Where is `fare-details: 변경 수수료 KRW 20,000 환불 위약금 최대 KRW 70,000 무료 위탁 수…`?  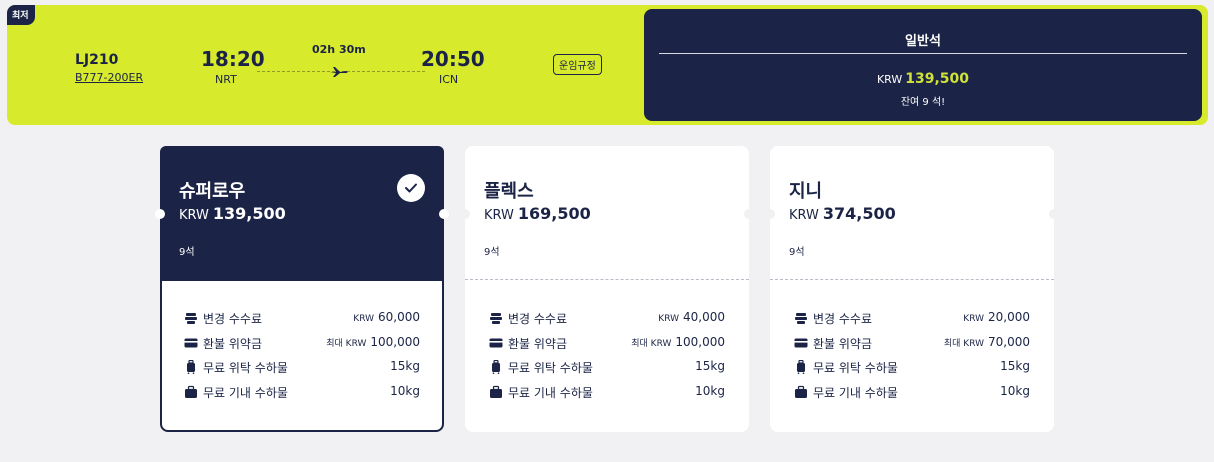 fare-details: 변경 수수료 KRW 20,000 환불 위약금 최대 KRW 70,000 무료 위탁 수… is located at coordinates (912, 359).